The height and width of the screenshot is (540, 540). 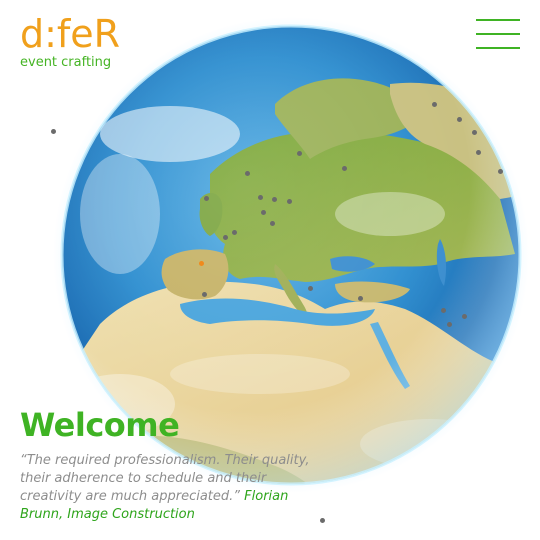 I want to click on location-marker-highlight, so click(x=201, y=263).